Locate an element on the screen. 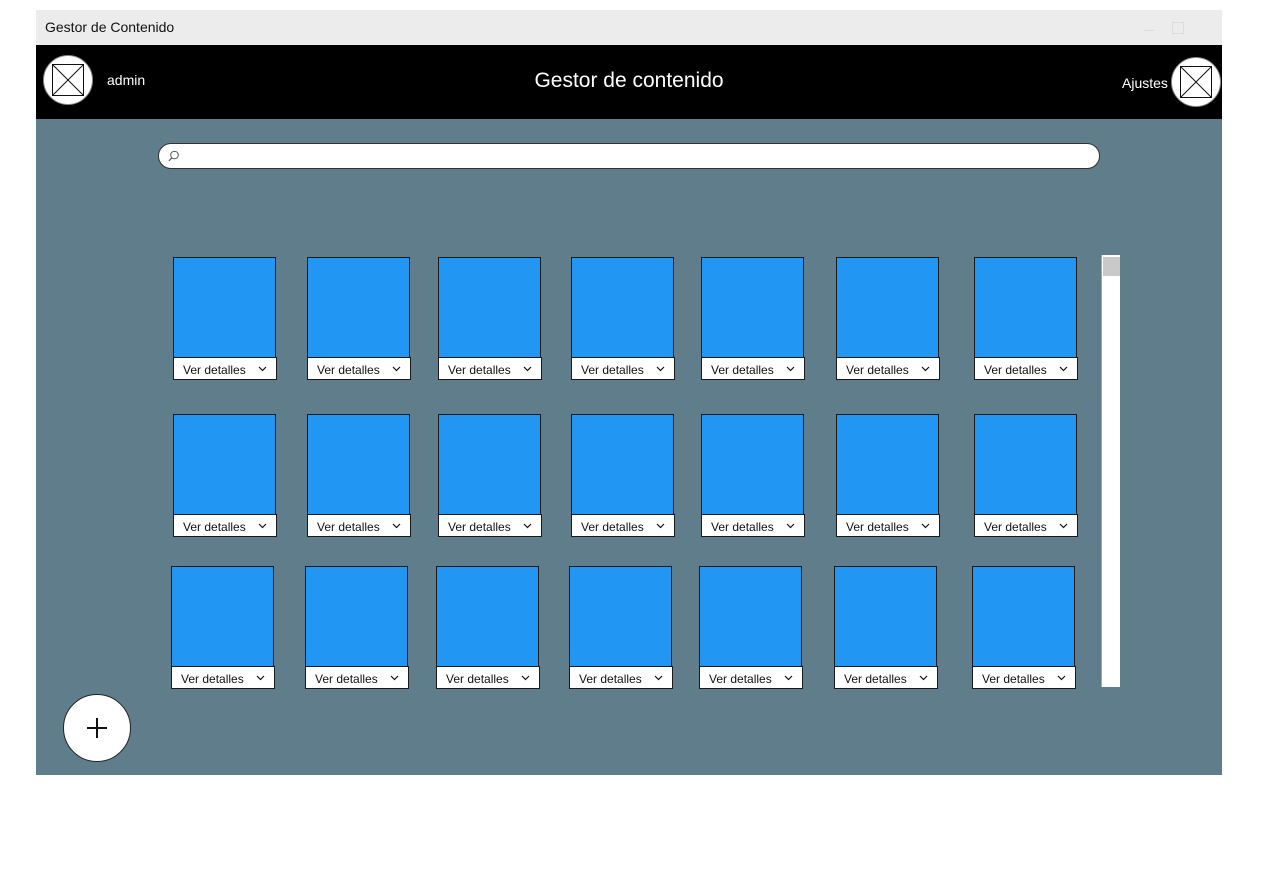  page-title: Gestor de contenido is located at coordinates (629, 80).